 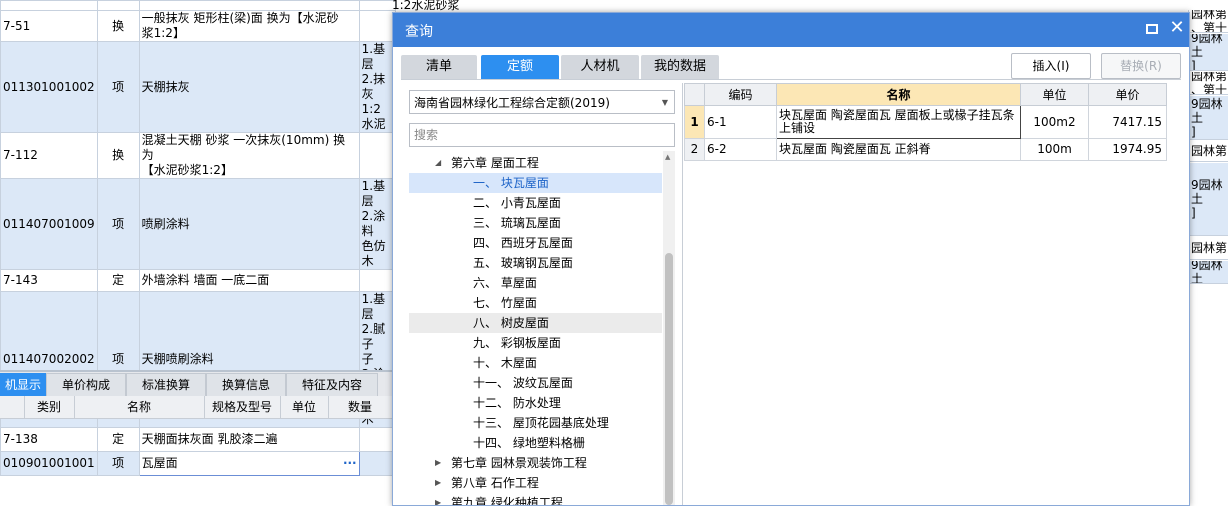 What do you see at coordinates (23, 385) in the screenshot?
I see `bottom-tab: 机显示` at bounding box center [23, 385].